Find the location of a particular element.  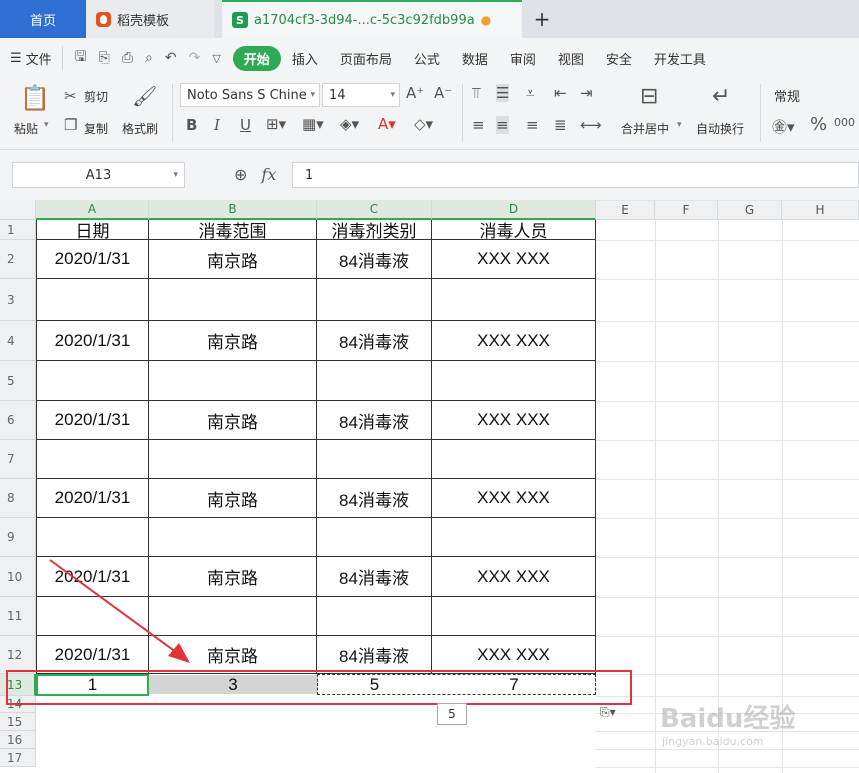

annotation-arrow is located at coordinates (119, 611).